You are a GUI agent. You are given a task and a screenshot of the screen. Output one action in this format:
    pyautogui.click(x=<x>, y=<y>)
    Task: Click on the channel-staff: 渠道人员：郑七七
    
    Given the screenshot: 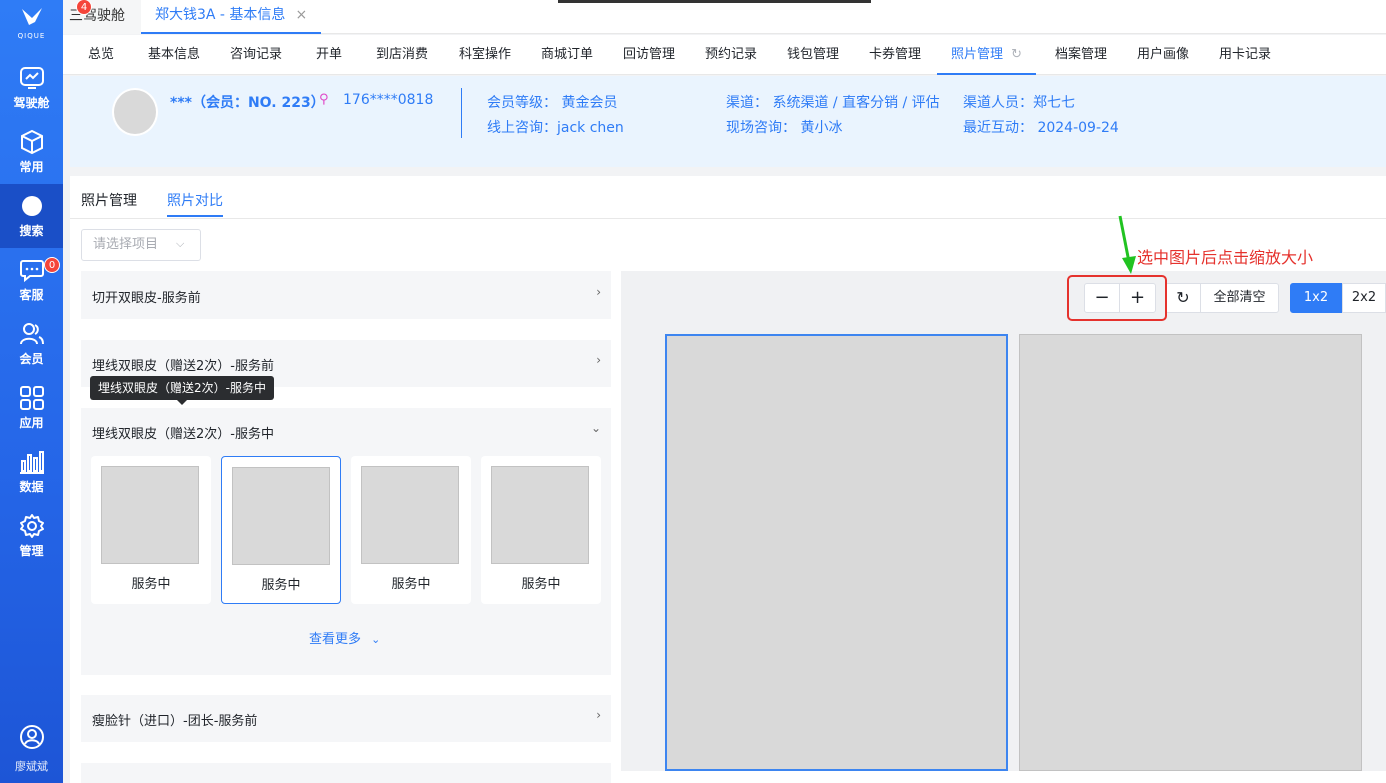 What is the action you would take?
    pyautogui.click(x=1019, y=103)
    